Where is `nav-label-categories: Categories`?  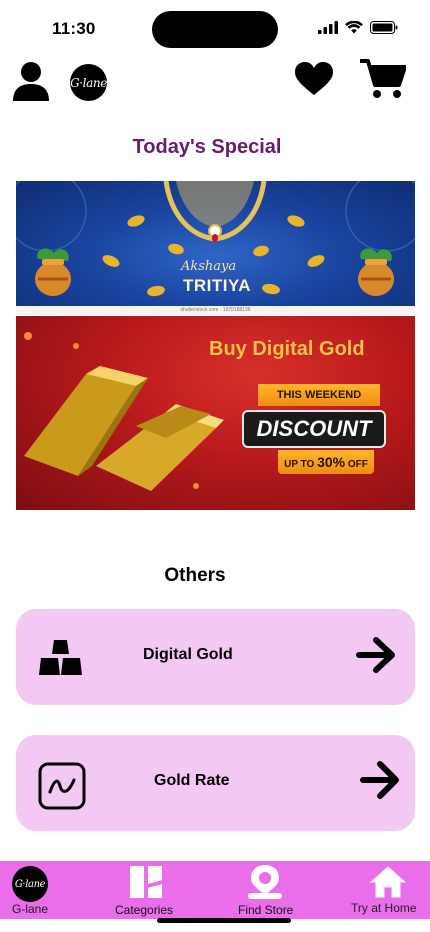
nav-label-categories: Categories is located at coordinates (144, 910).